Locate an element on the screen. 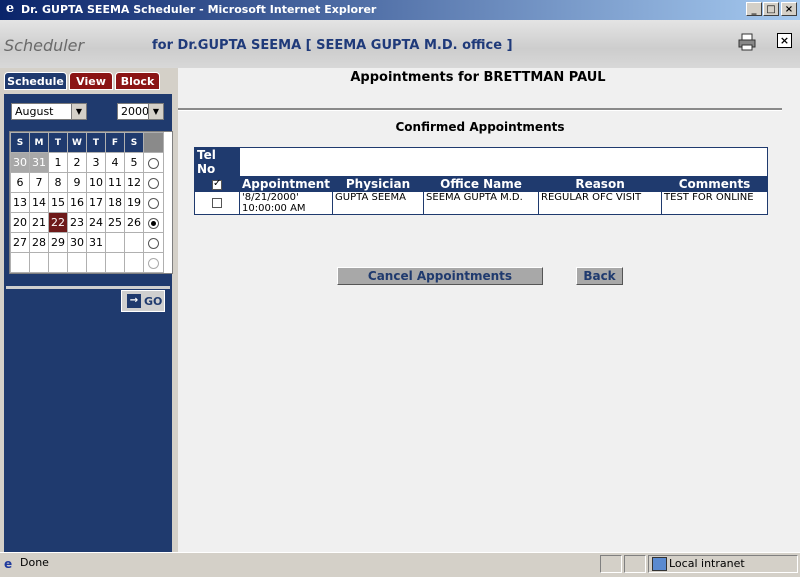  cancel-appointments-button: Cancel Appointments is located at coordinates (440, 276).